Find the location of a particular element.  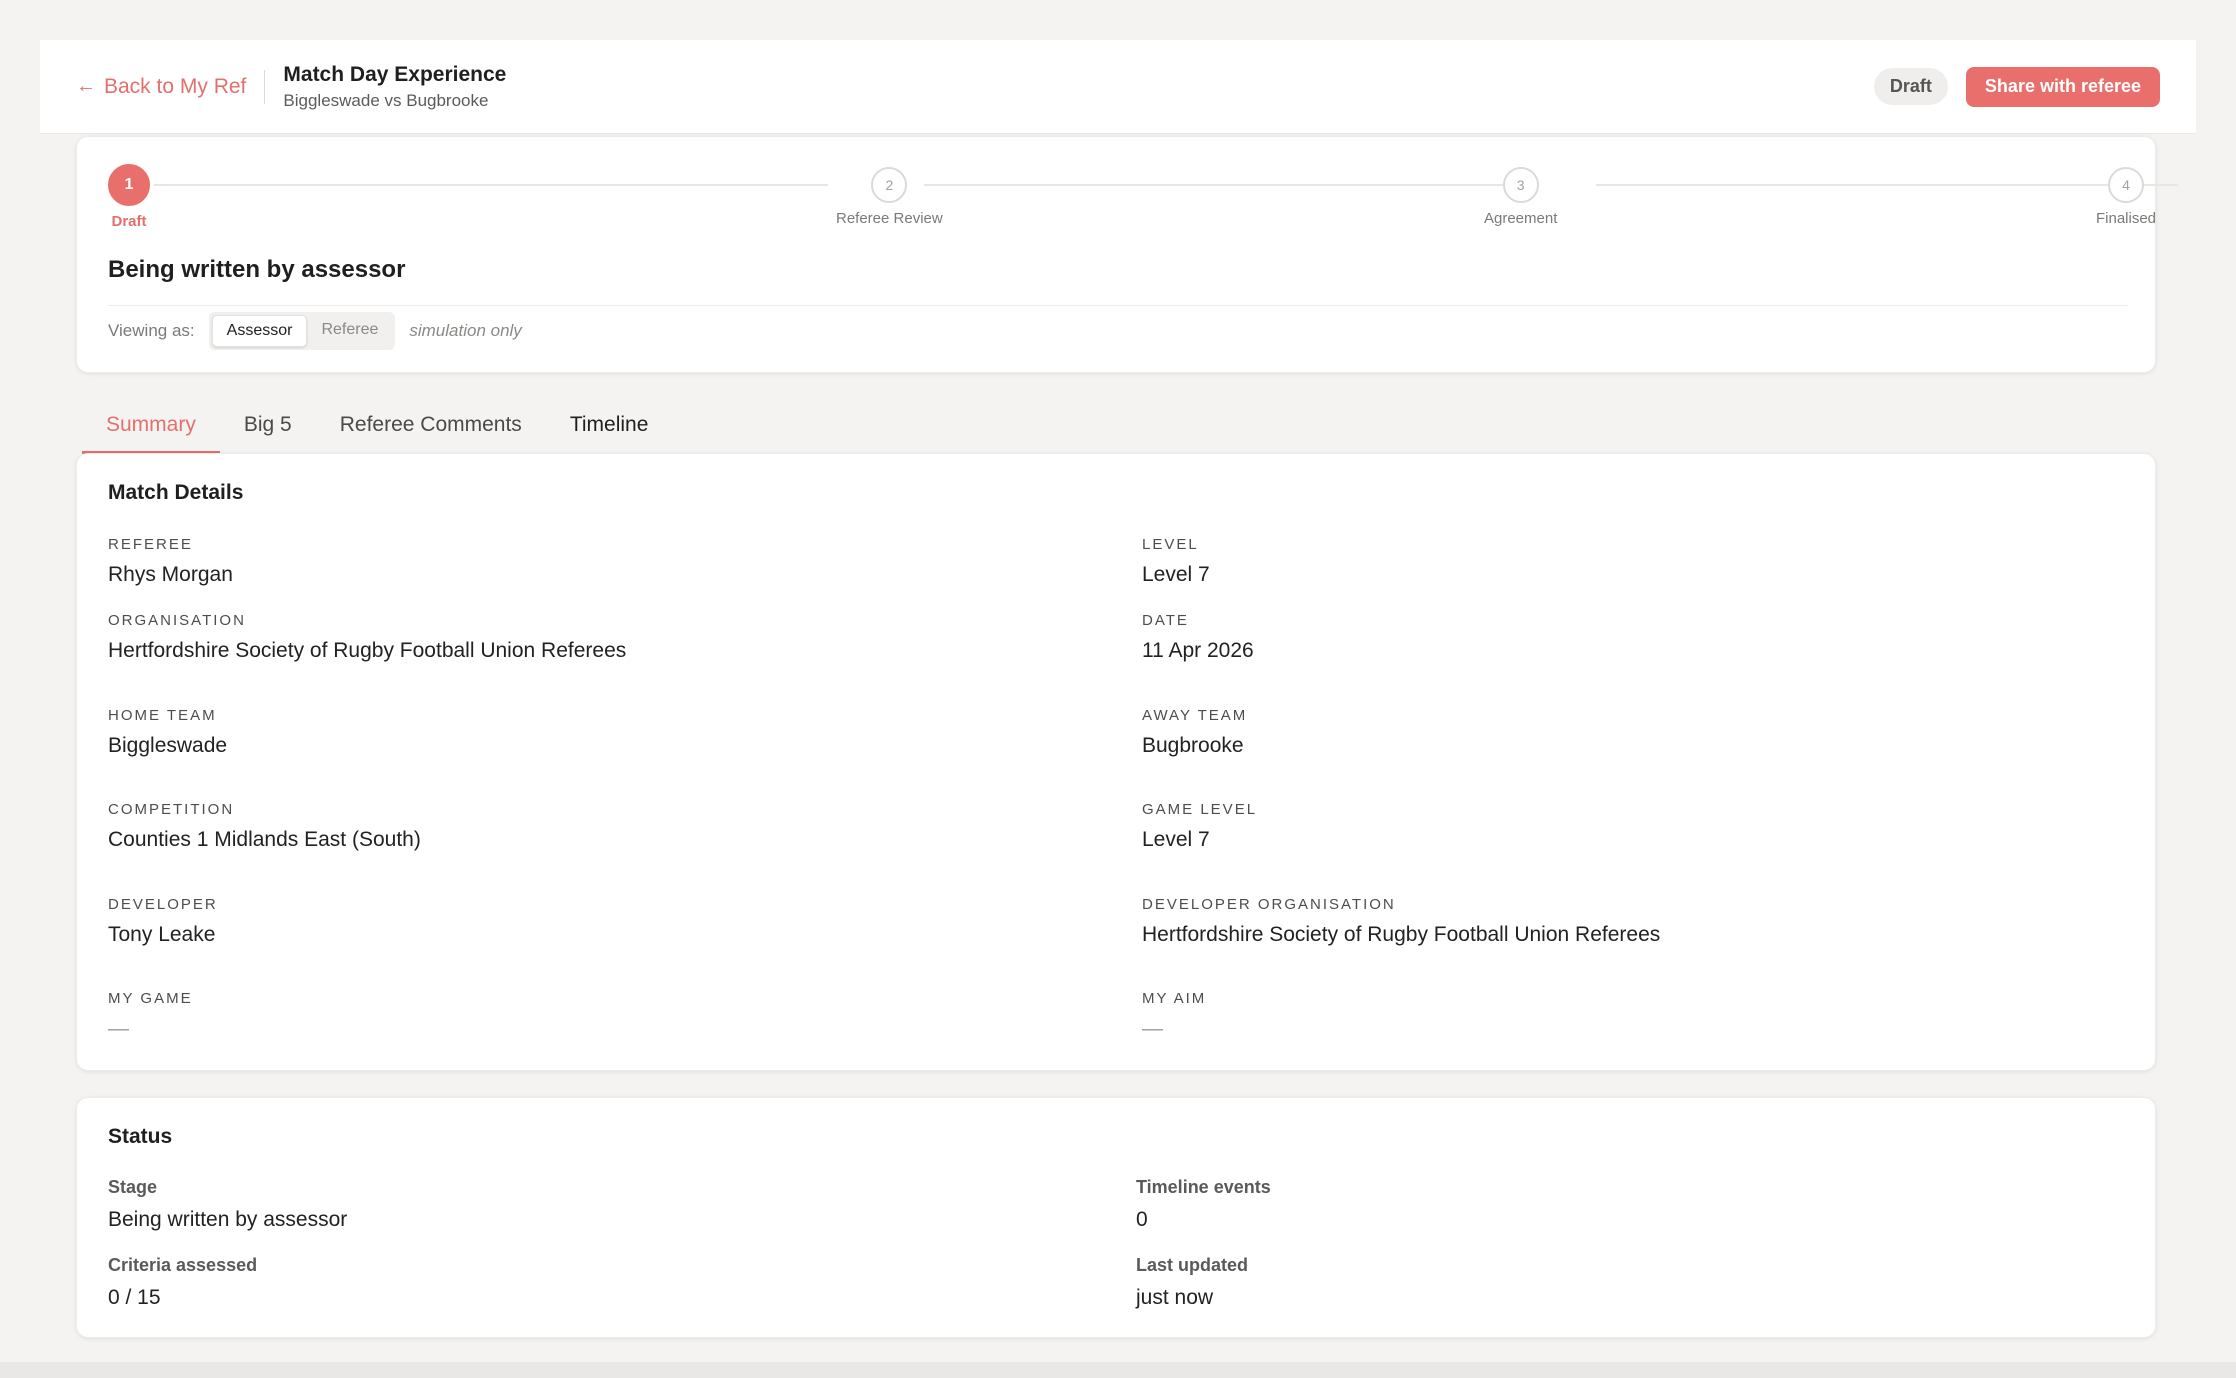

status-value: Being written by assessor is located at coordinates (228, 1219).